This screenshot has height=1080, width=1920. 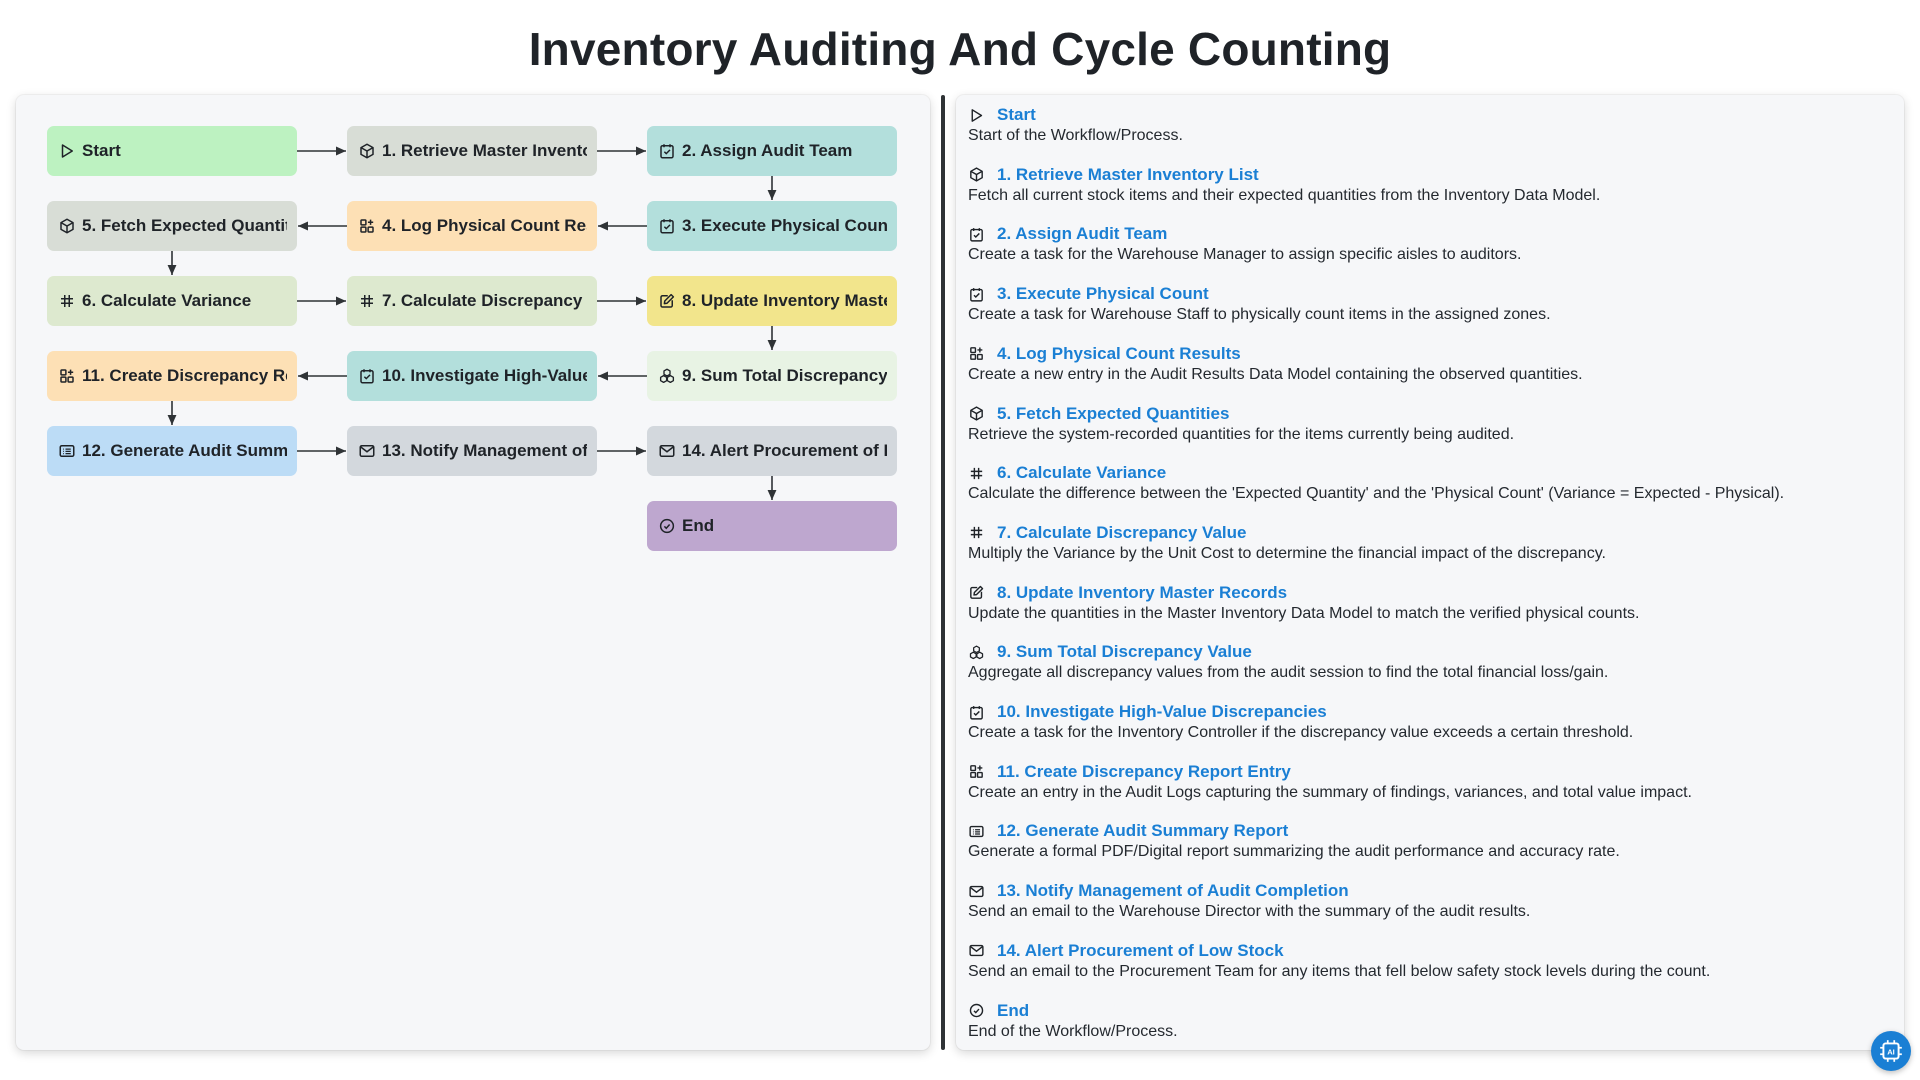 I want to click on step-title-link: 10. Investigate High-Value Discrepancies, so click(x=1162, y=712).